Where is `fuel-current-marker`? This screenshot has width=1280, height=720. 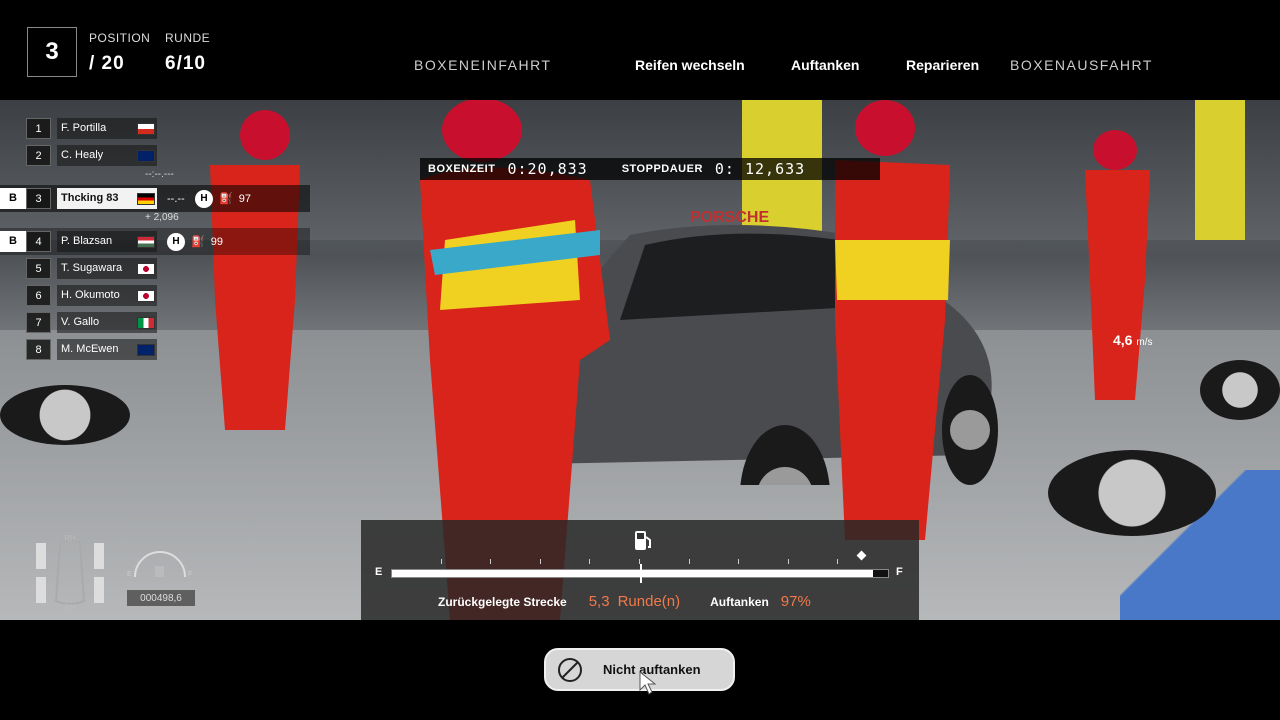
fuel-current-marker is located at coordinates (641, 573).